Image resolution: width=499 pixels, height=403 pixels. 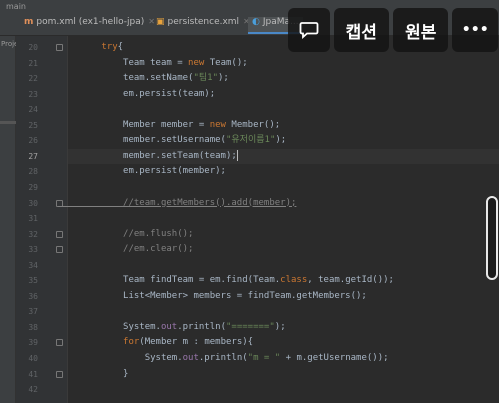 I want to click on line-number: 28, so click(x=27, y=171).